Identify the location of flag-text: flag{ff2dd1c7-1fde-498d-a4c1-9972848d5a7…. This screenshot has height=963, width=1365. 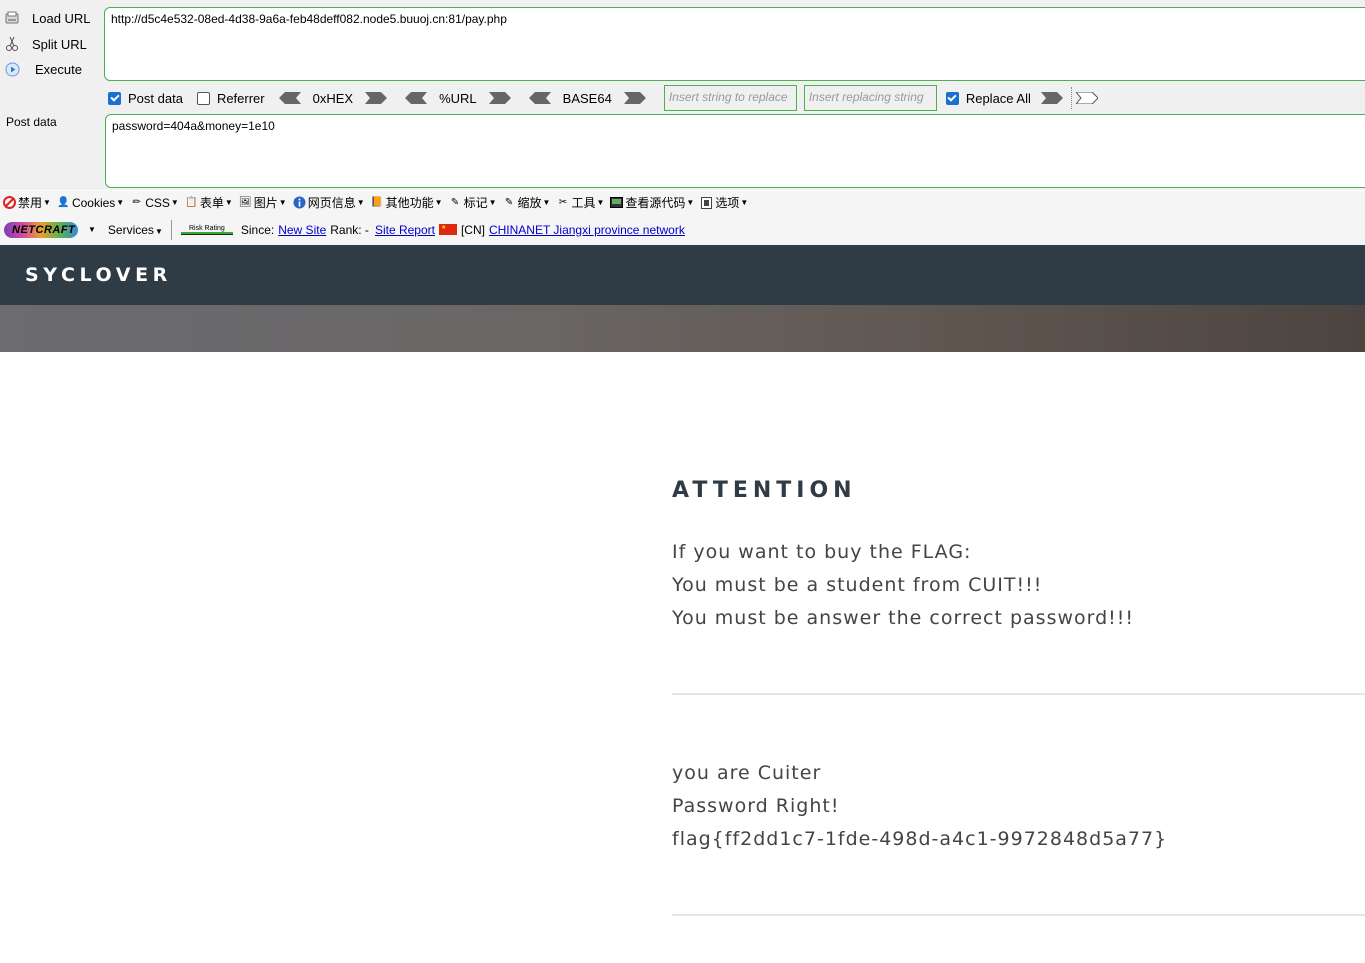
(920, 839).